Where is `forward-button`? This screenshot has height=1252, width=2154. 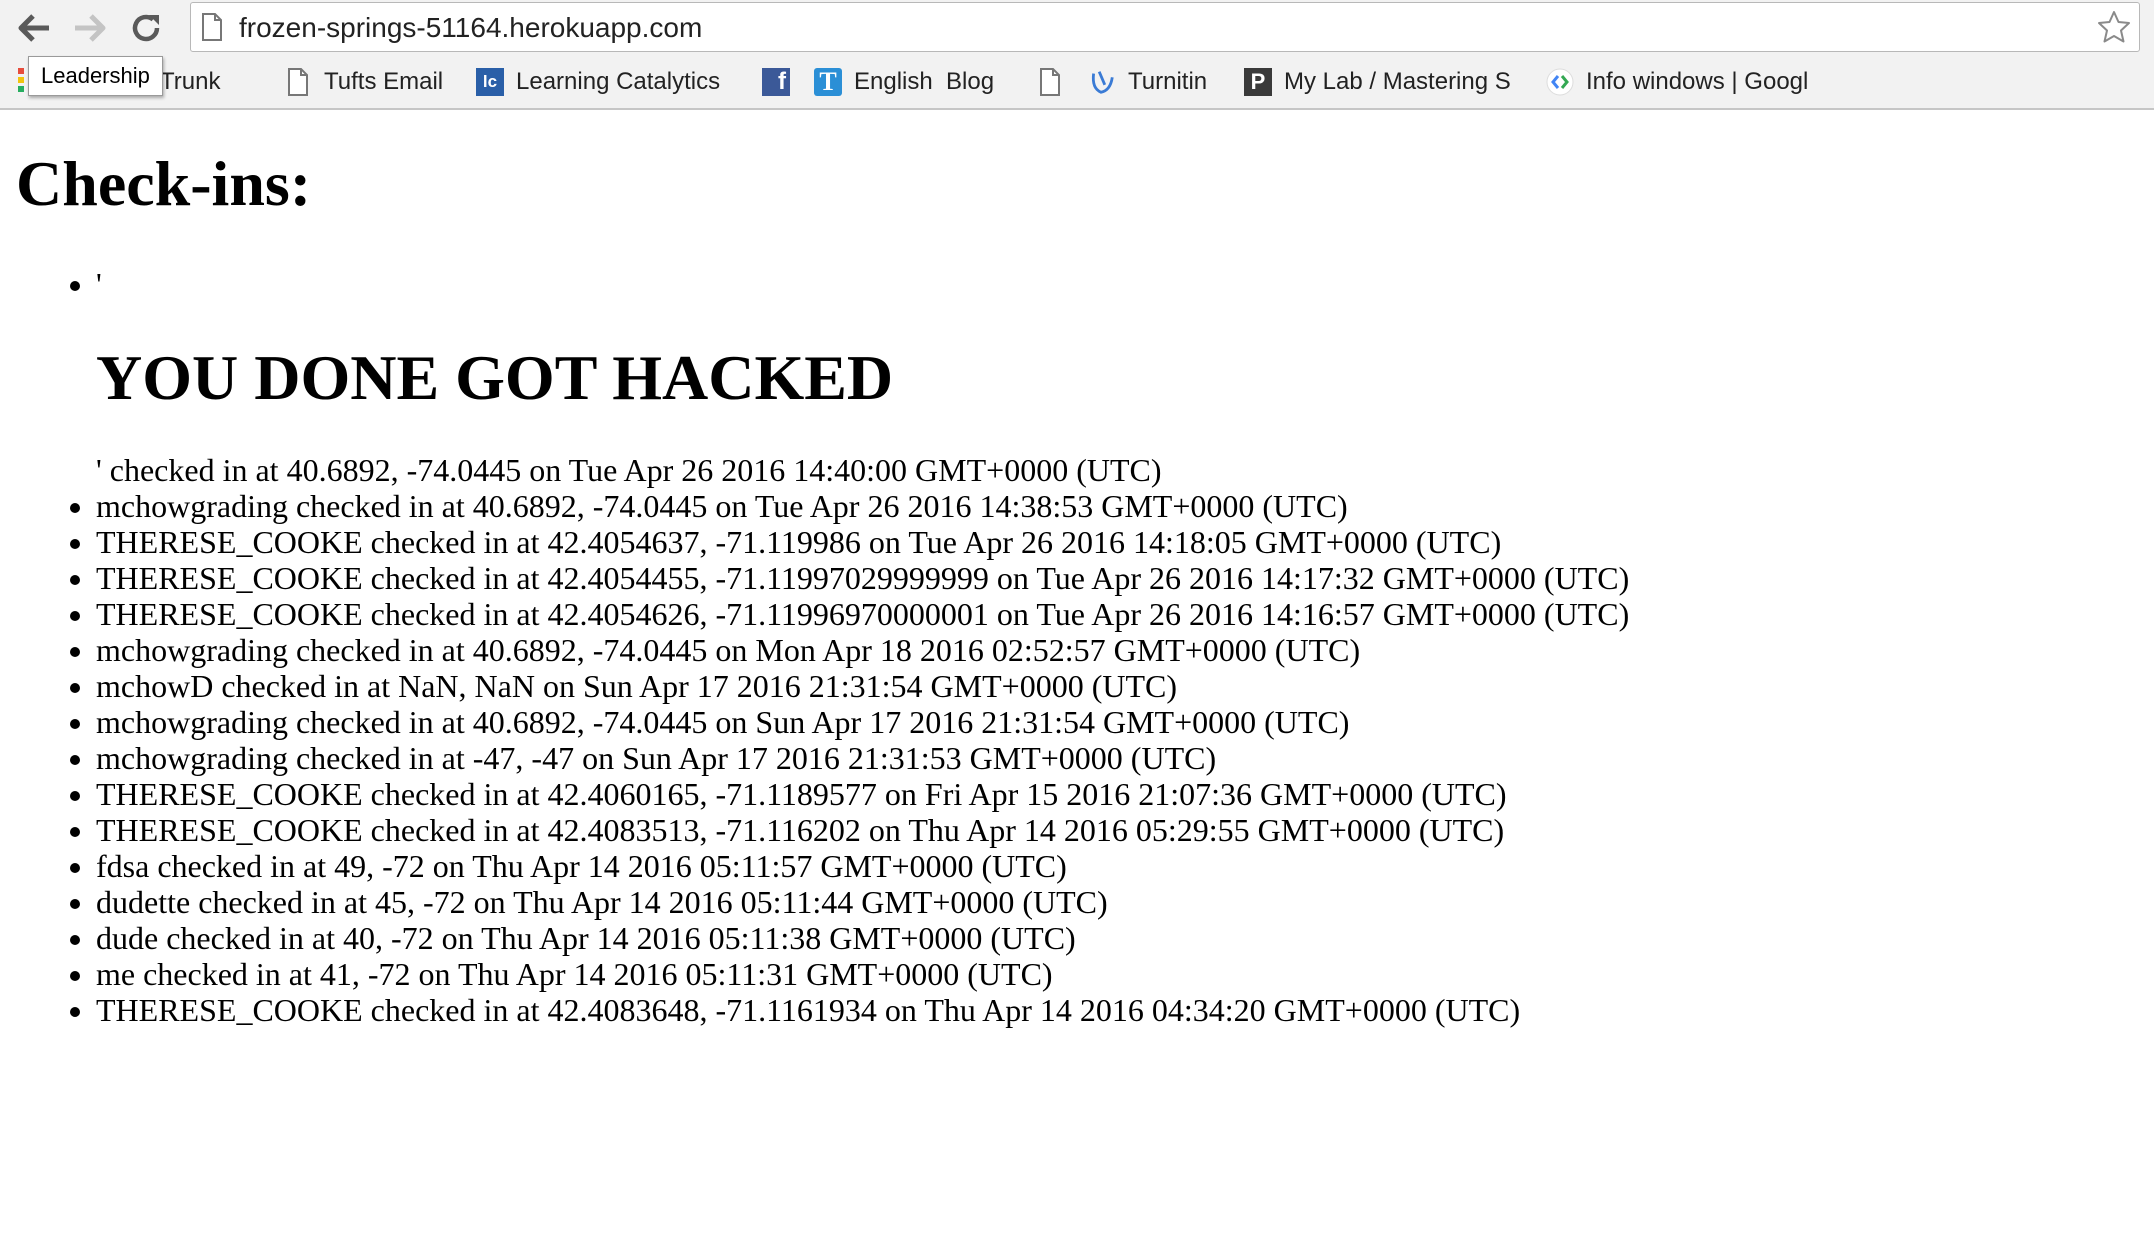 forward-button is located at coordinates (90, 28).